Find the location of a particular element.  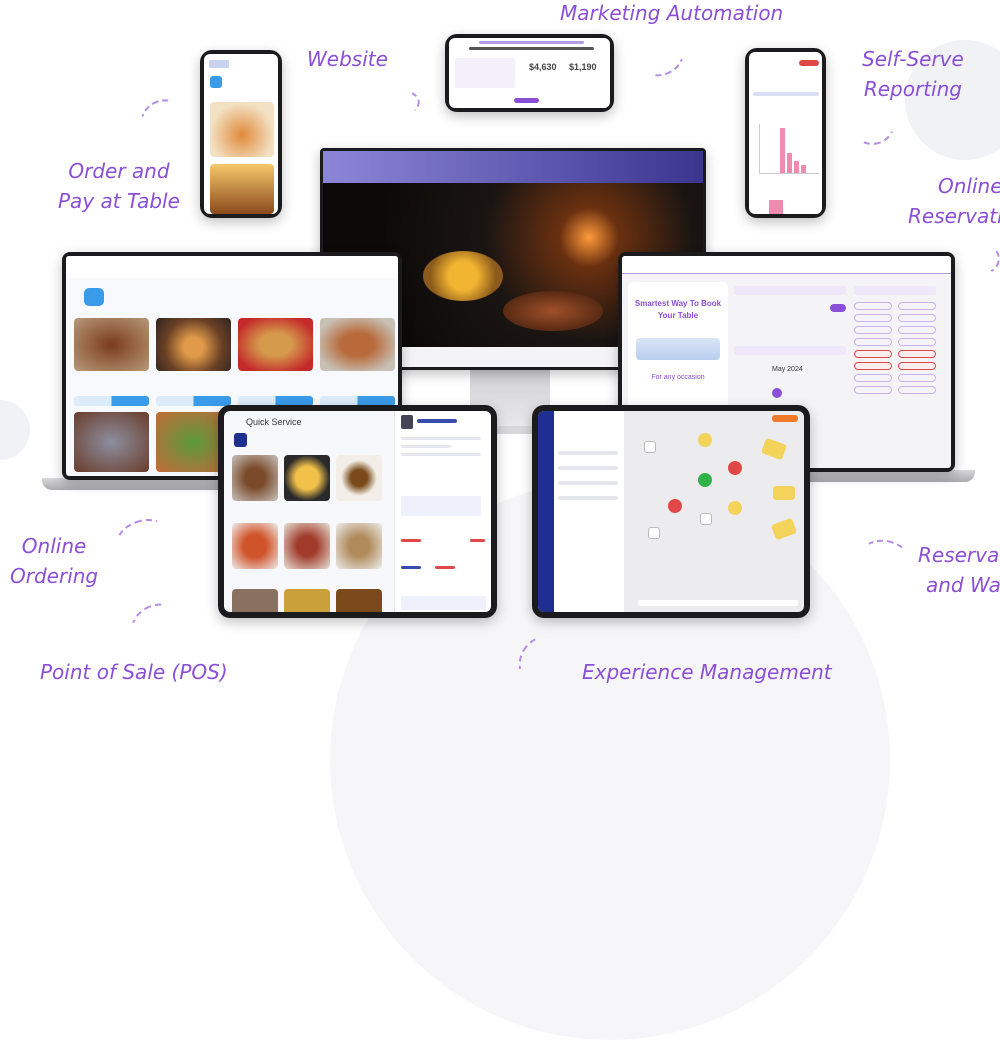

tablet-reservations-waitlist is located at coordinates (671, 511).